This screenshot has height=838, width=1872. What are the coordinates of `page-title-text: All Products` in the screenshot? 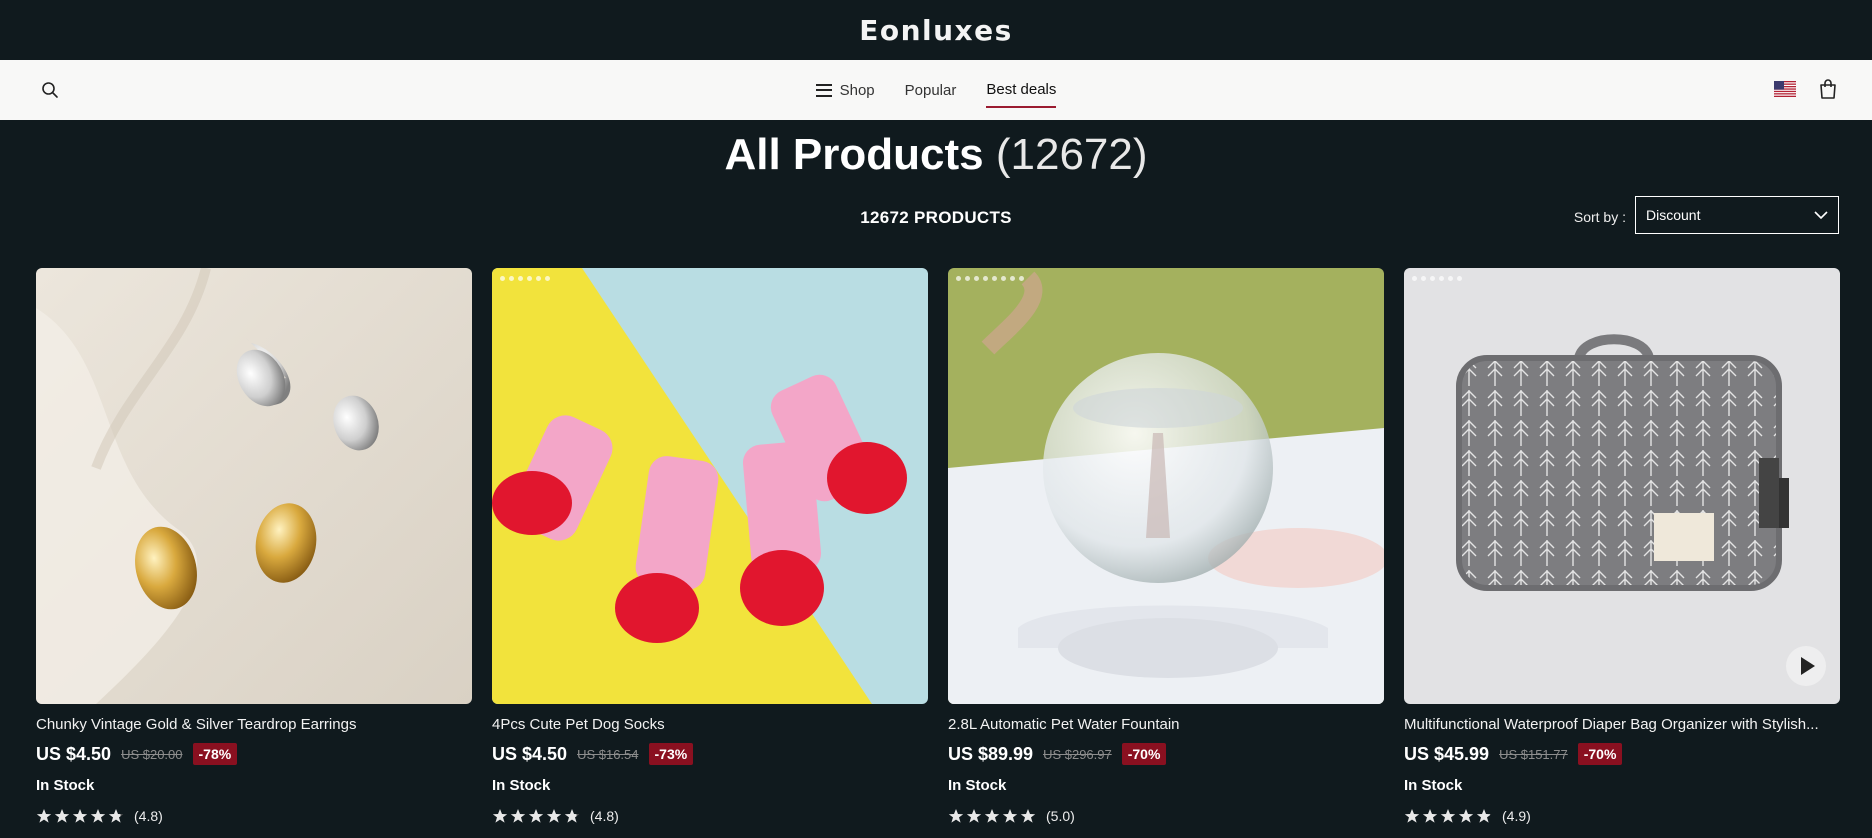 It's located at (854, 154).